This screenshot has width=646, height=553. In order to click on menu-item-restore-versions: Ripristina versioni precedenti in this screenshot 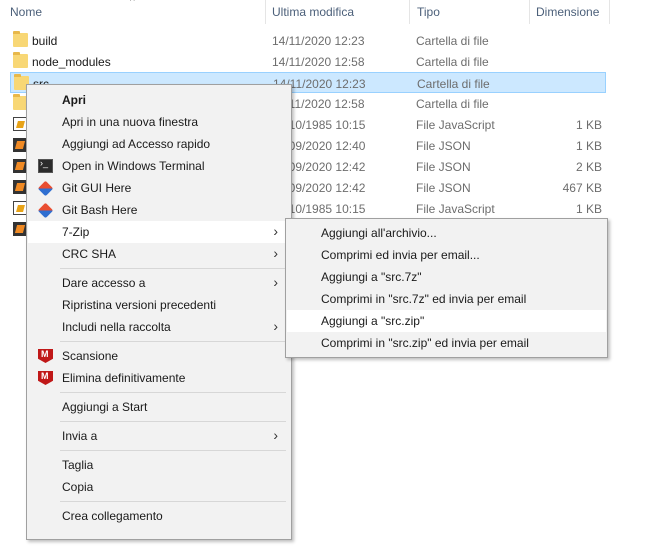, I will do `click(159, 305)`.